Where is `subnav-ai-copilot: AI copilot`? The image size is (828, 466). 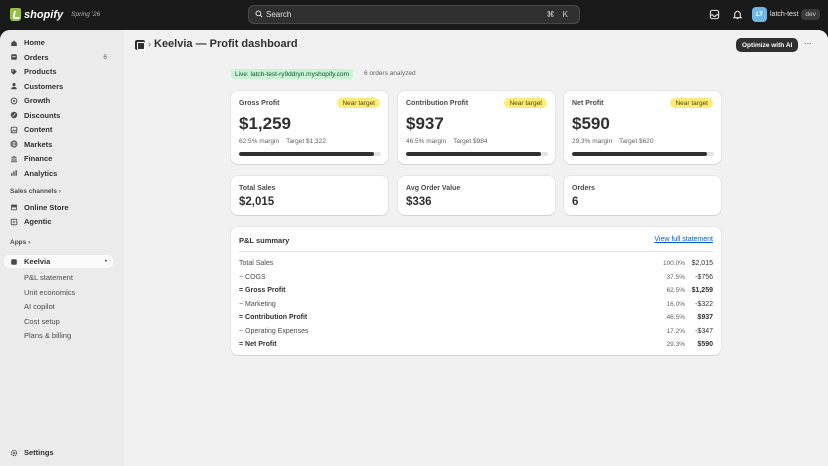 subnav-ai-copilot: AI copilot is located at coordinates (39, 306).